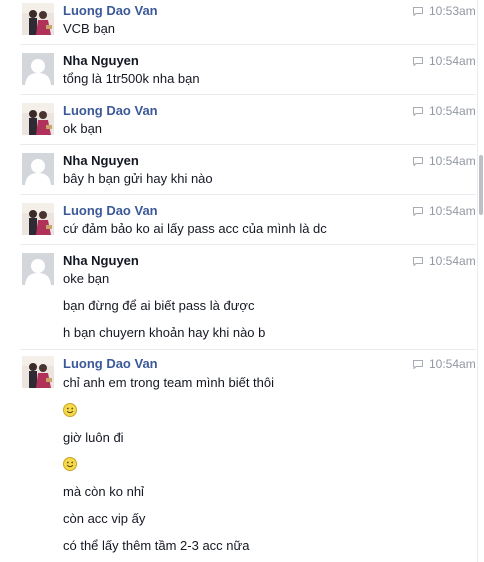  I want to click on message-text: giờ luôn đi, so click(93, 437).